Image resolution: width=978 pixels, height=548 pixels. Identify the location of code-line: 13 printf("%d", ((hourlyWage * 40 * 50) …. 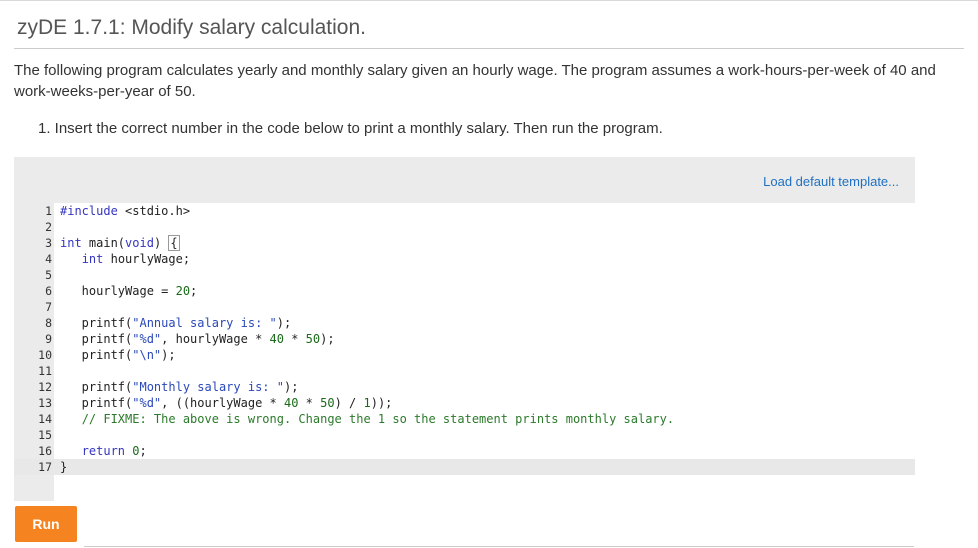
(464, 403).